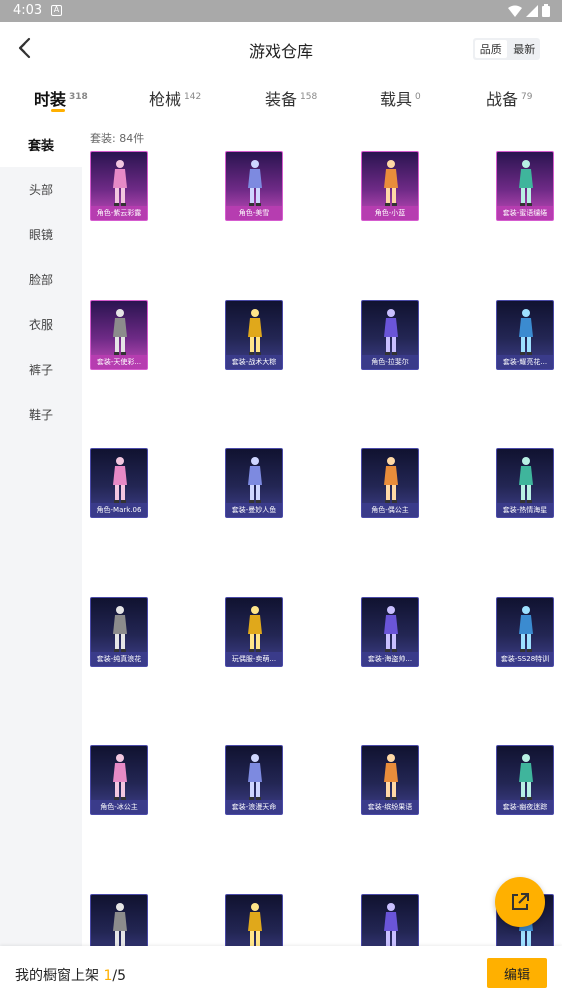 Image resolution: width=562 pixels, height=999 pixels. What do you see at coordinates (41, 144) in the screenshot?
I see `sidebar-item-outfit: 套装` at bounding box center [41, 144].